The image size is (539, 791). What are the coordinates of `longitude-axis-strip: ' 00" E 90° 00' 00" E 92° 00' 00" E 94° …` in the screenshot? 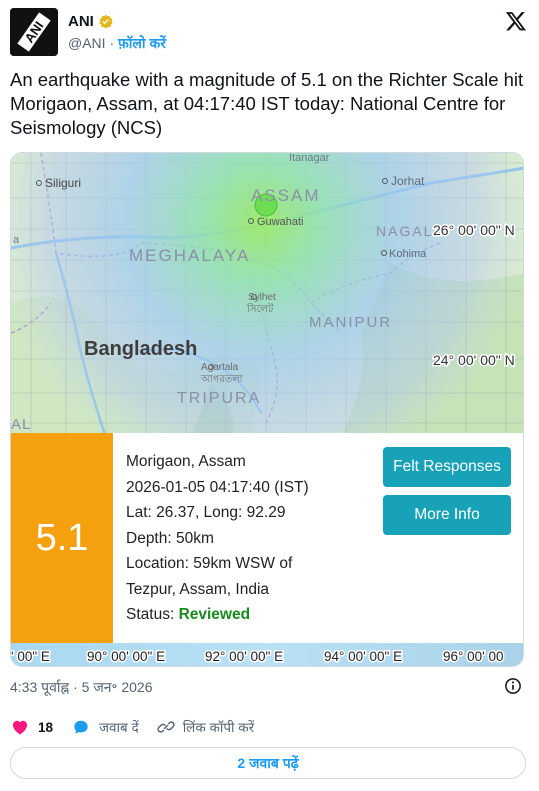 It's located at (267, 654).